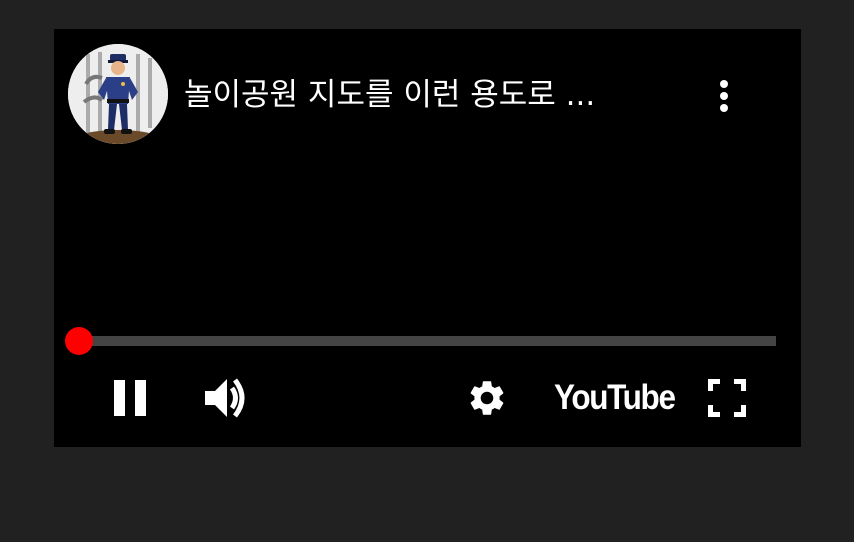  I want to click on youtube-logo-link: YouTube, so click(615, 398).